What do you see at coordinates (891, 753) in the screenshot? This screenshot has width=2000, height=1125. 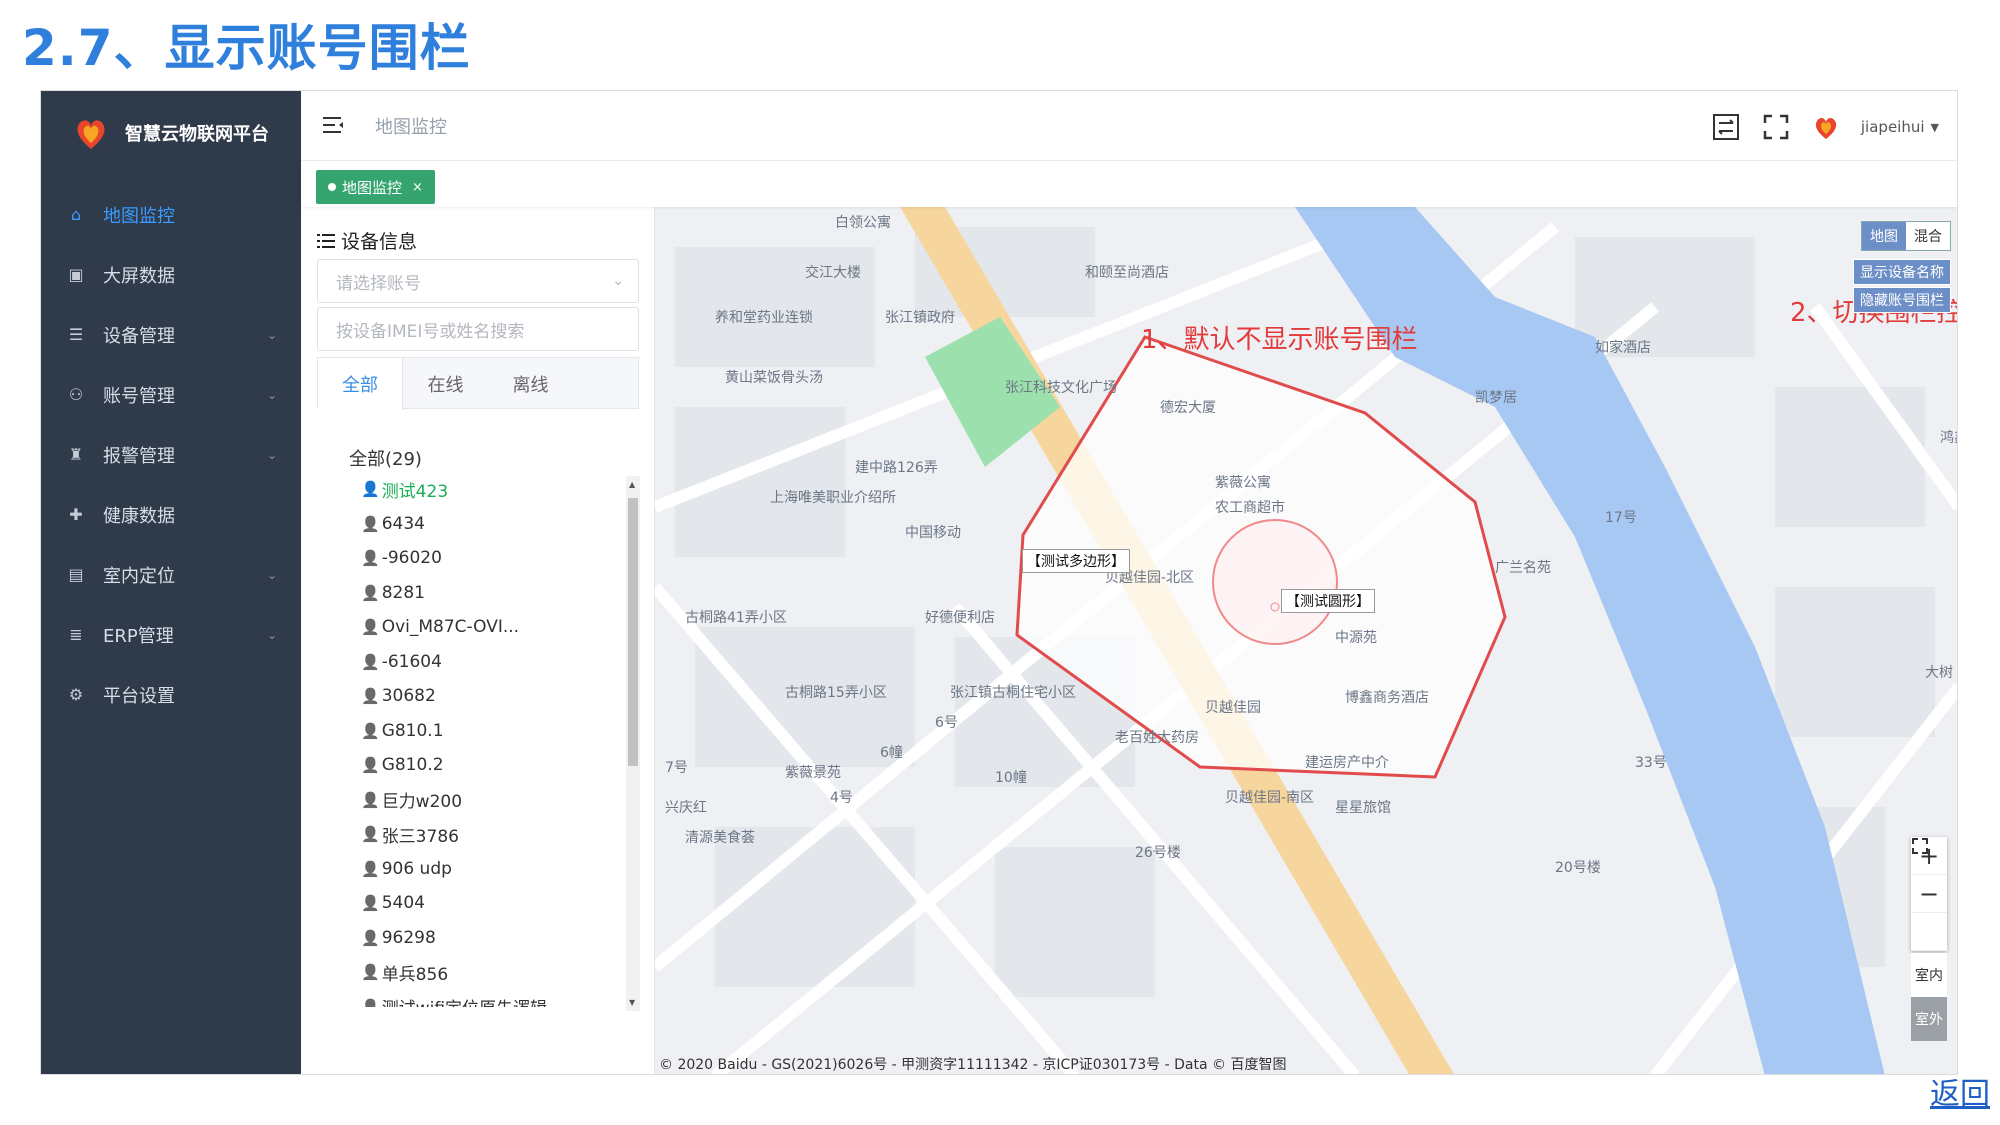 I see `map-poi-label: 6幢` at bounding box center [891, 753].